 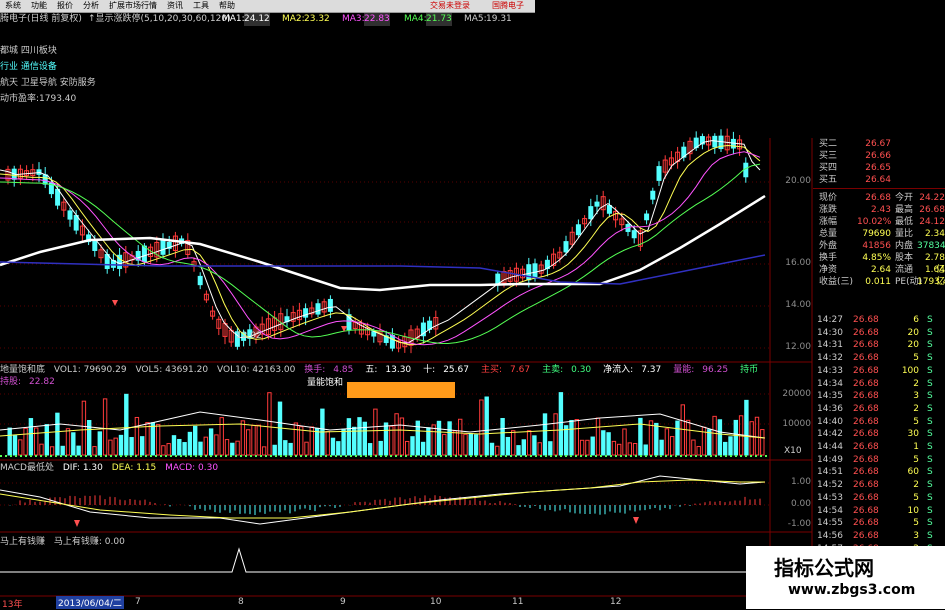 What do you see at coordinates (383, 500) in the screenshot?
I see `macd-lines` at bounding box center [383, 500].